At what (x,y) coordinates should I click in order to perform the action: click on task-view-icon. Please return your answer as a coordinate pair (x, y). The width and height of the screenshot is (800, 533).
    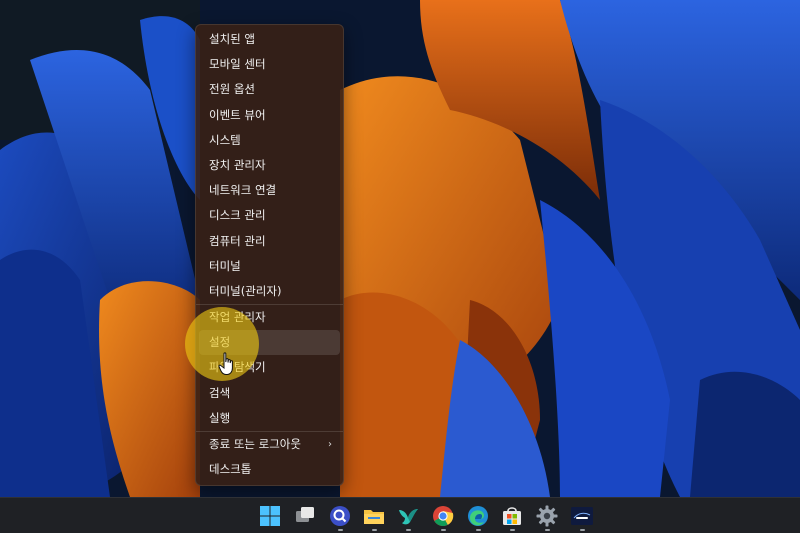
    Looking at the image, I should click on (305, 516).